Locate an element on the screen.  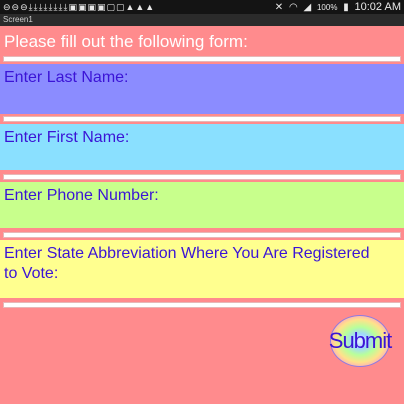
state-field is located at coordinates (202, 305).